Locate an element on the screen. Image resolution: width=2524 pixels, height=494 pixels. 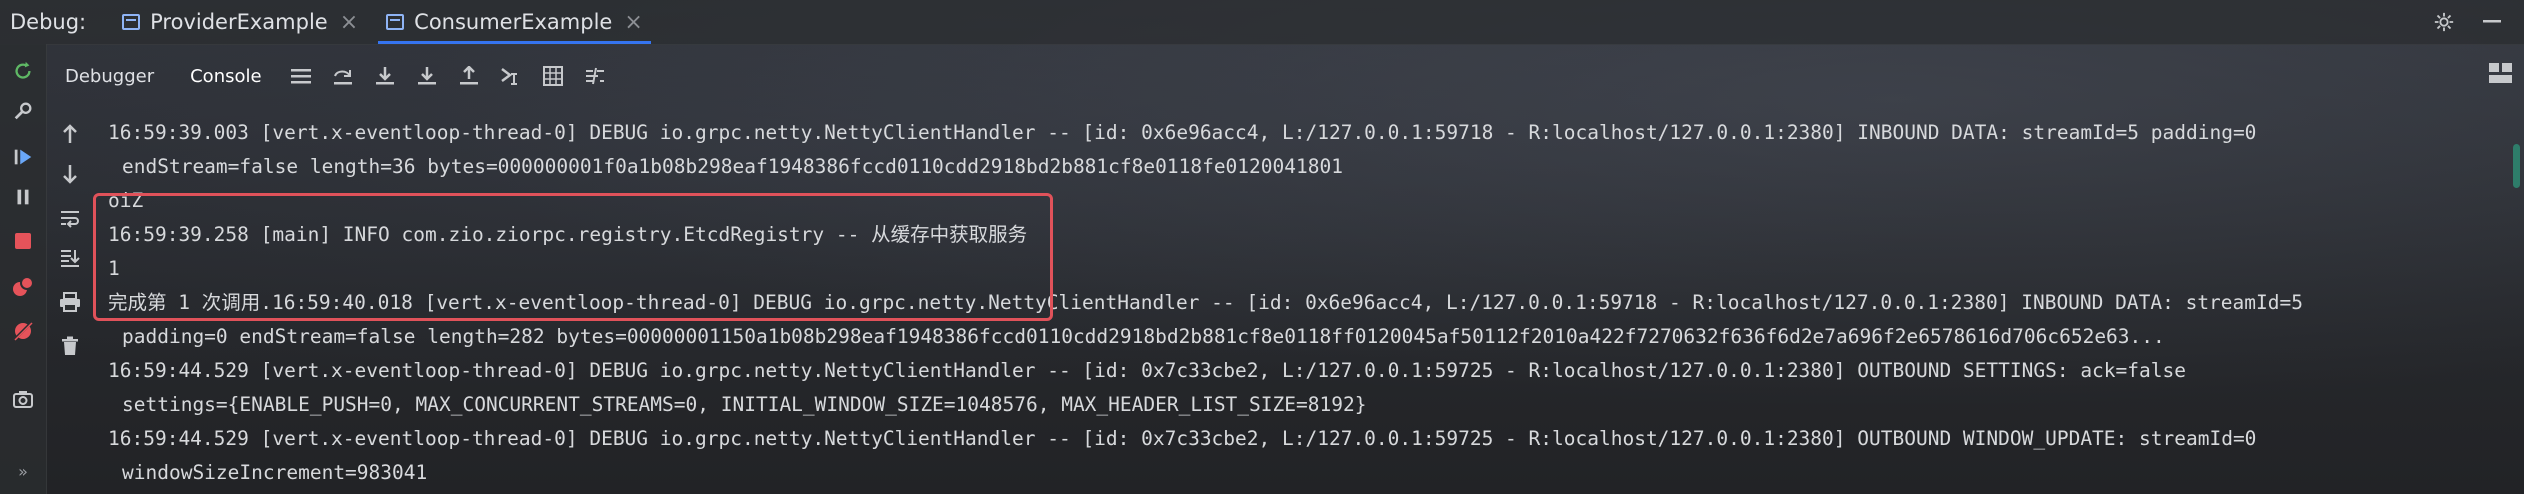
console-side-toolbar is located at coordinates (70, 302).